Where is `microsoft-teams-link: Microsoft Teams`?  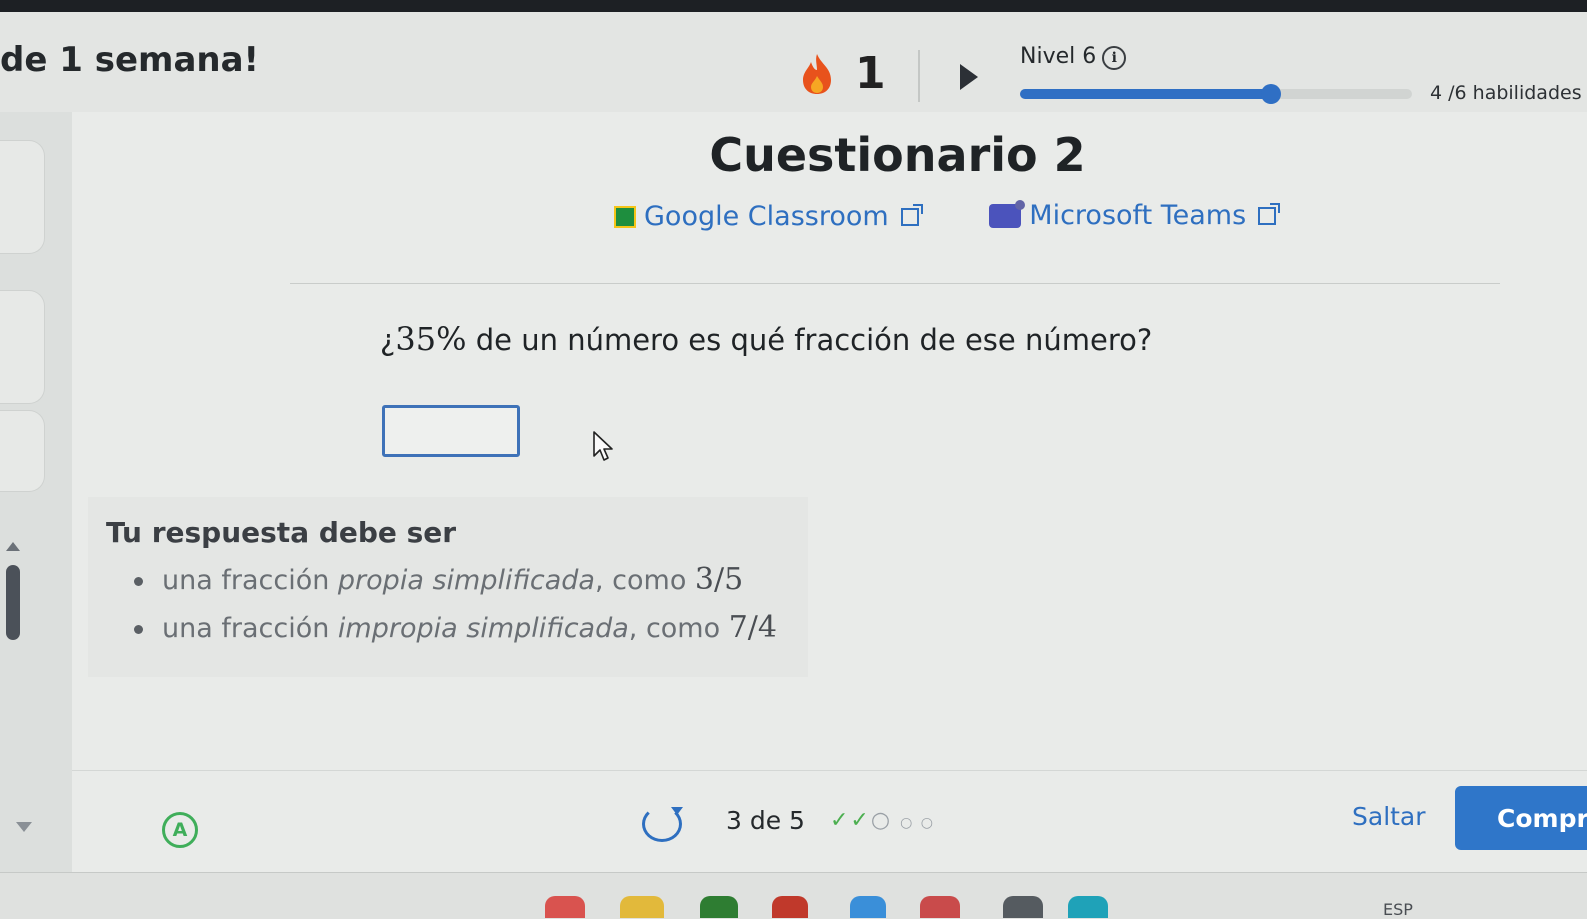
microsoft-teams-link: Microsoft Teams is located at coordinates (1104, 215).